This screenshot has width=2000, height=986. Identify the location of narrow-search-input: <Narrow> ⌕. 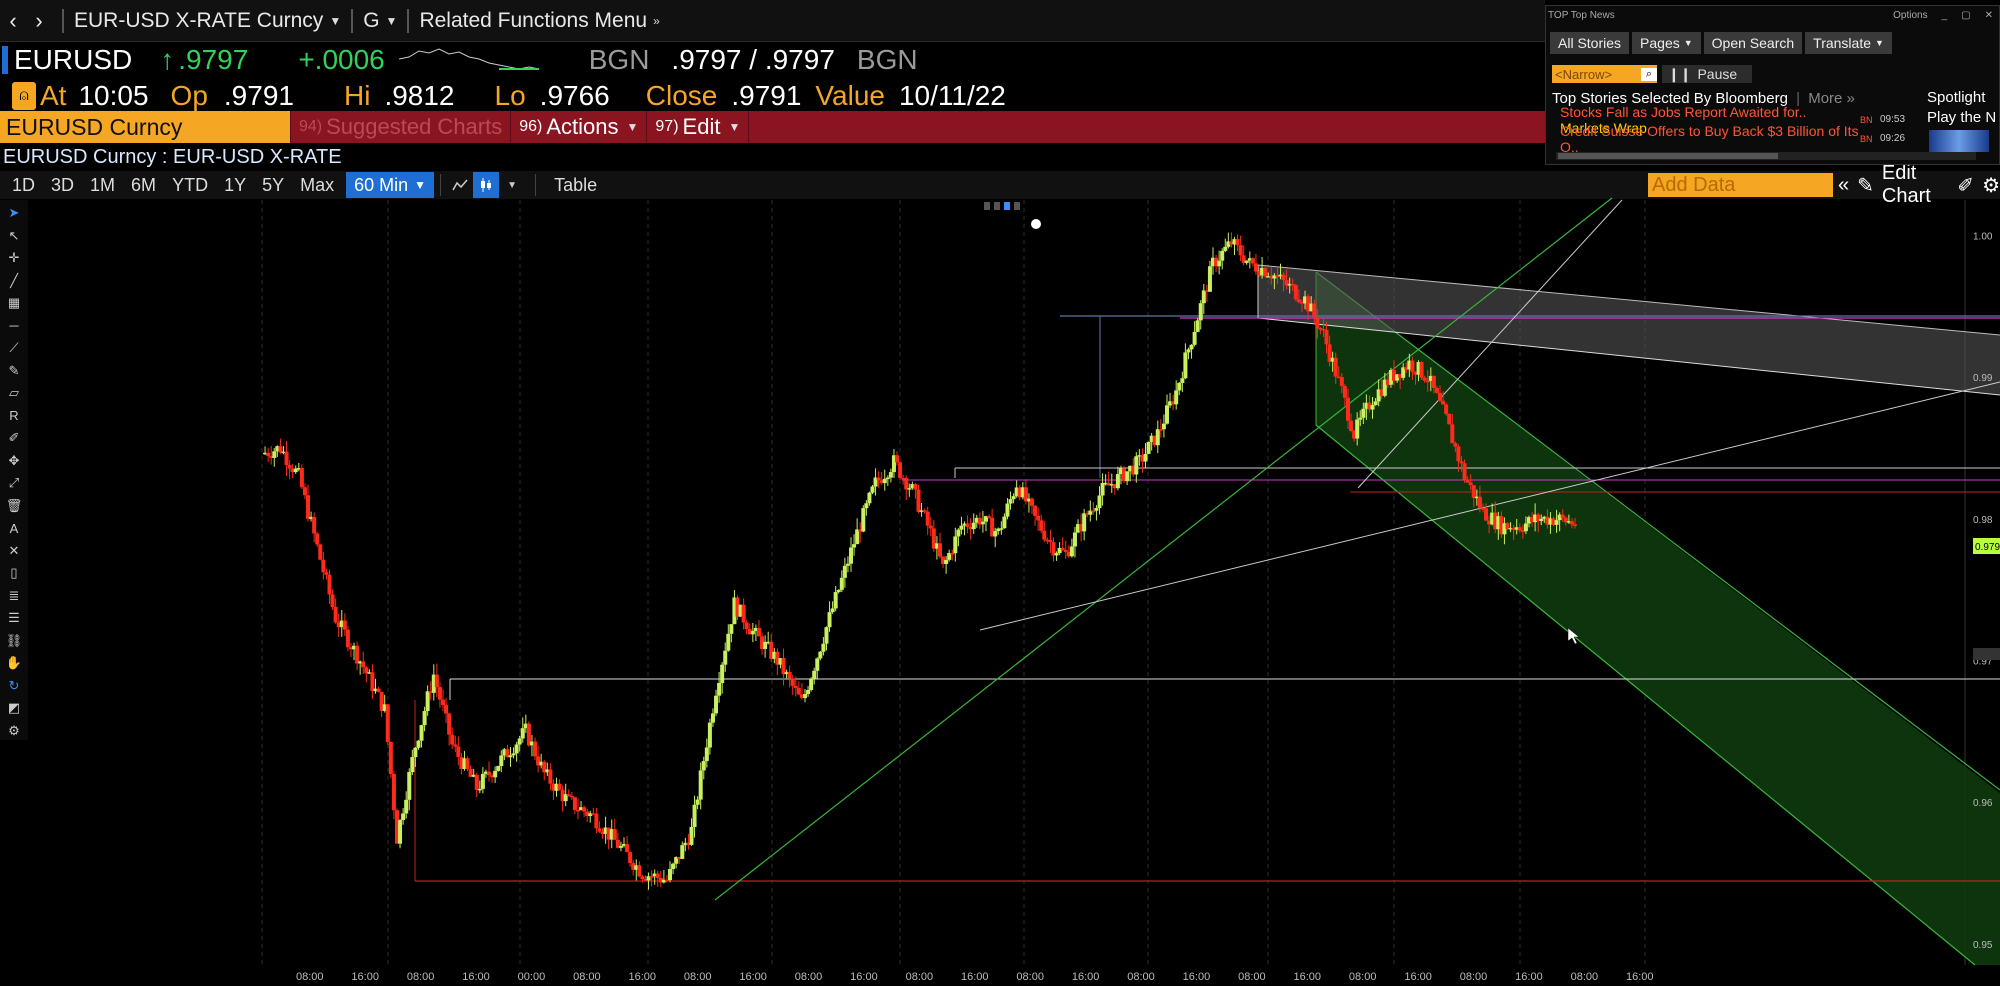
(1604, 74).